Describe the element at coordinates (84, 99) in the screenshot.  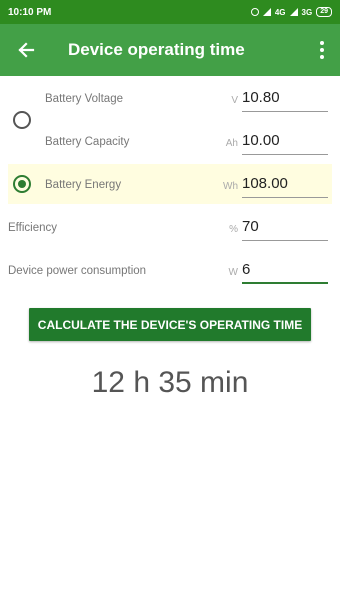
I see `battery-voltage-label: Battery Voltage` at that location.